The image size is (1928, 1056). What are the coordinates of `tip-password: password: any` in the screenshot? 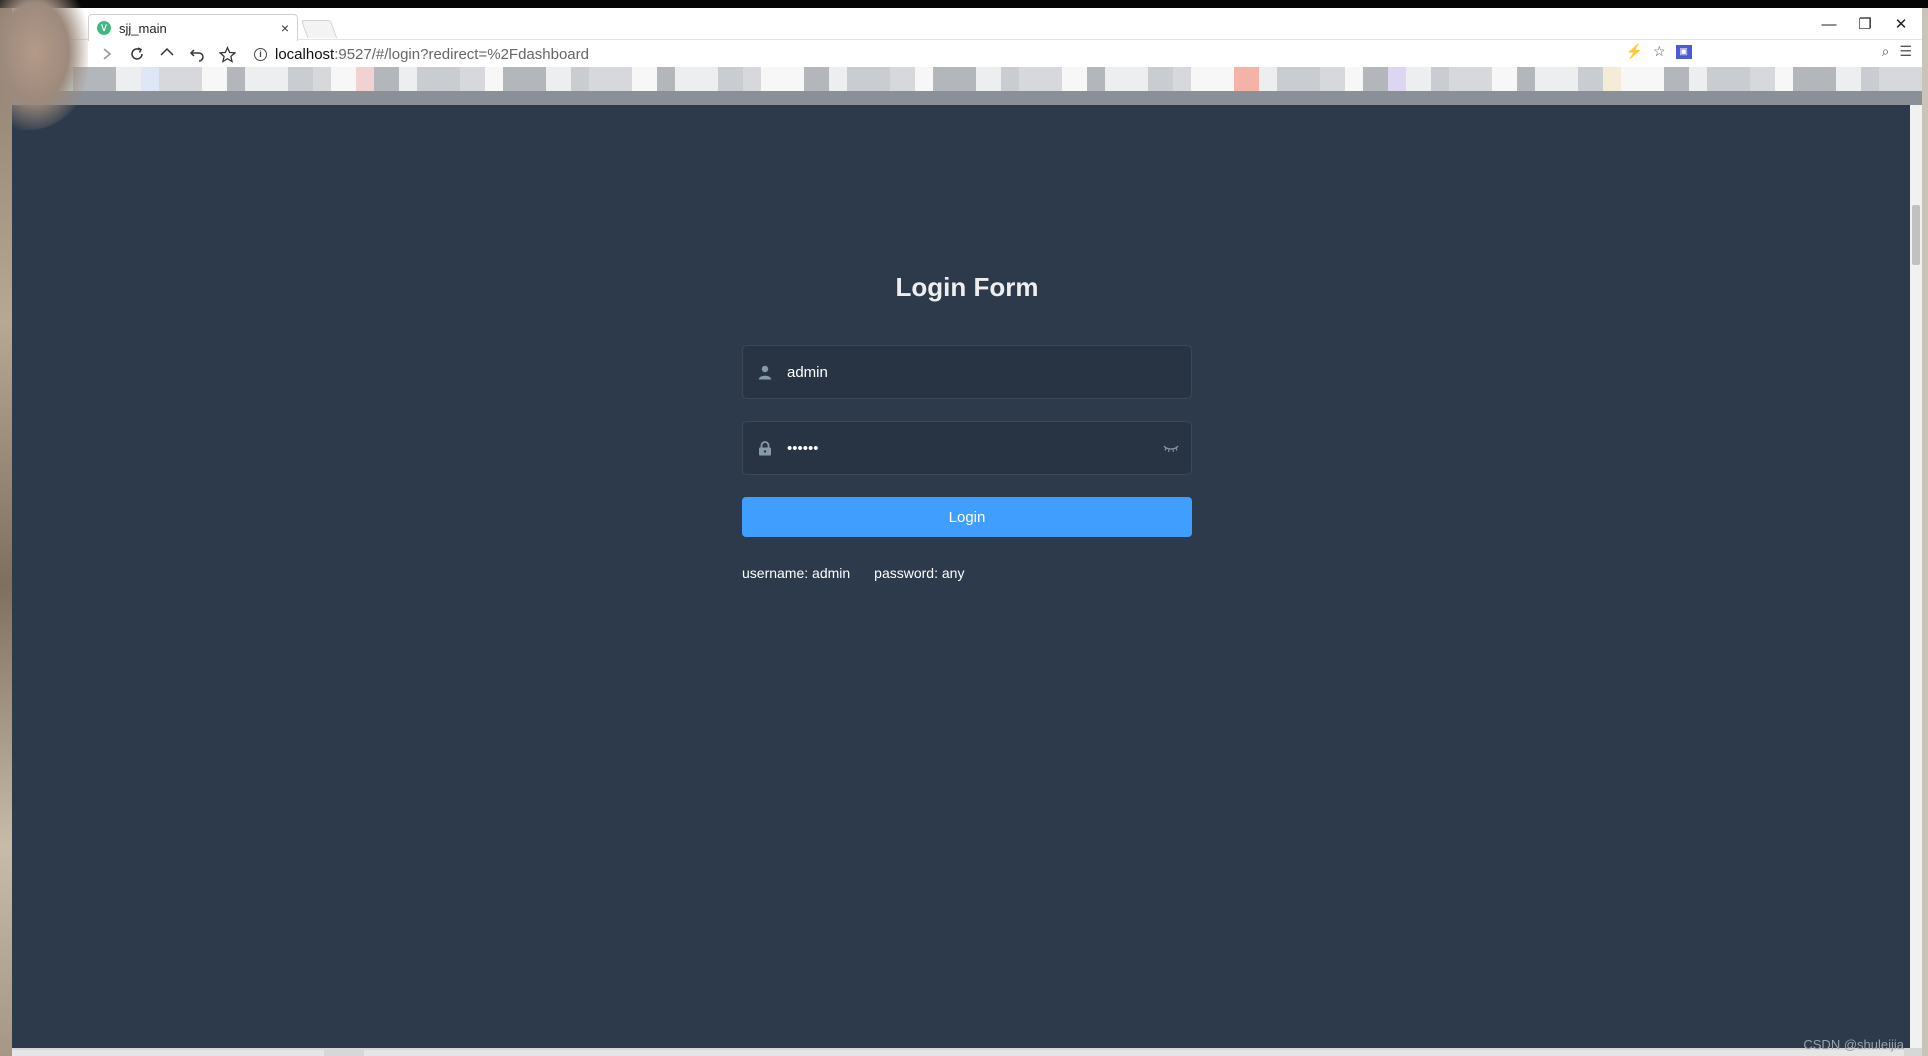 It's located at (919, 573).